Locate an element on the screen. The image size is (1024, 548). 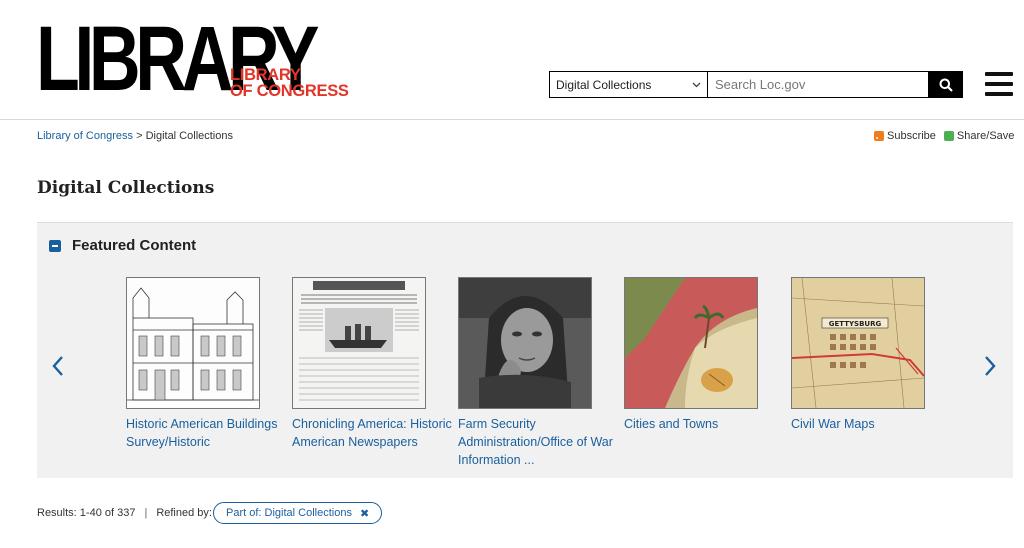
search-scope-value: Digital Collections is located at coordinates (604, 84).